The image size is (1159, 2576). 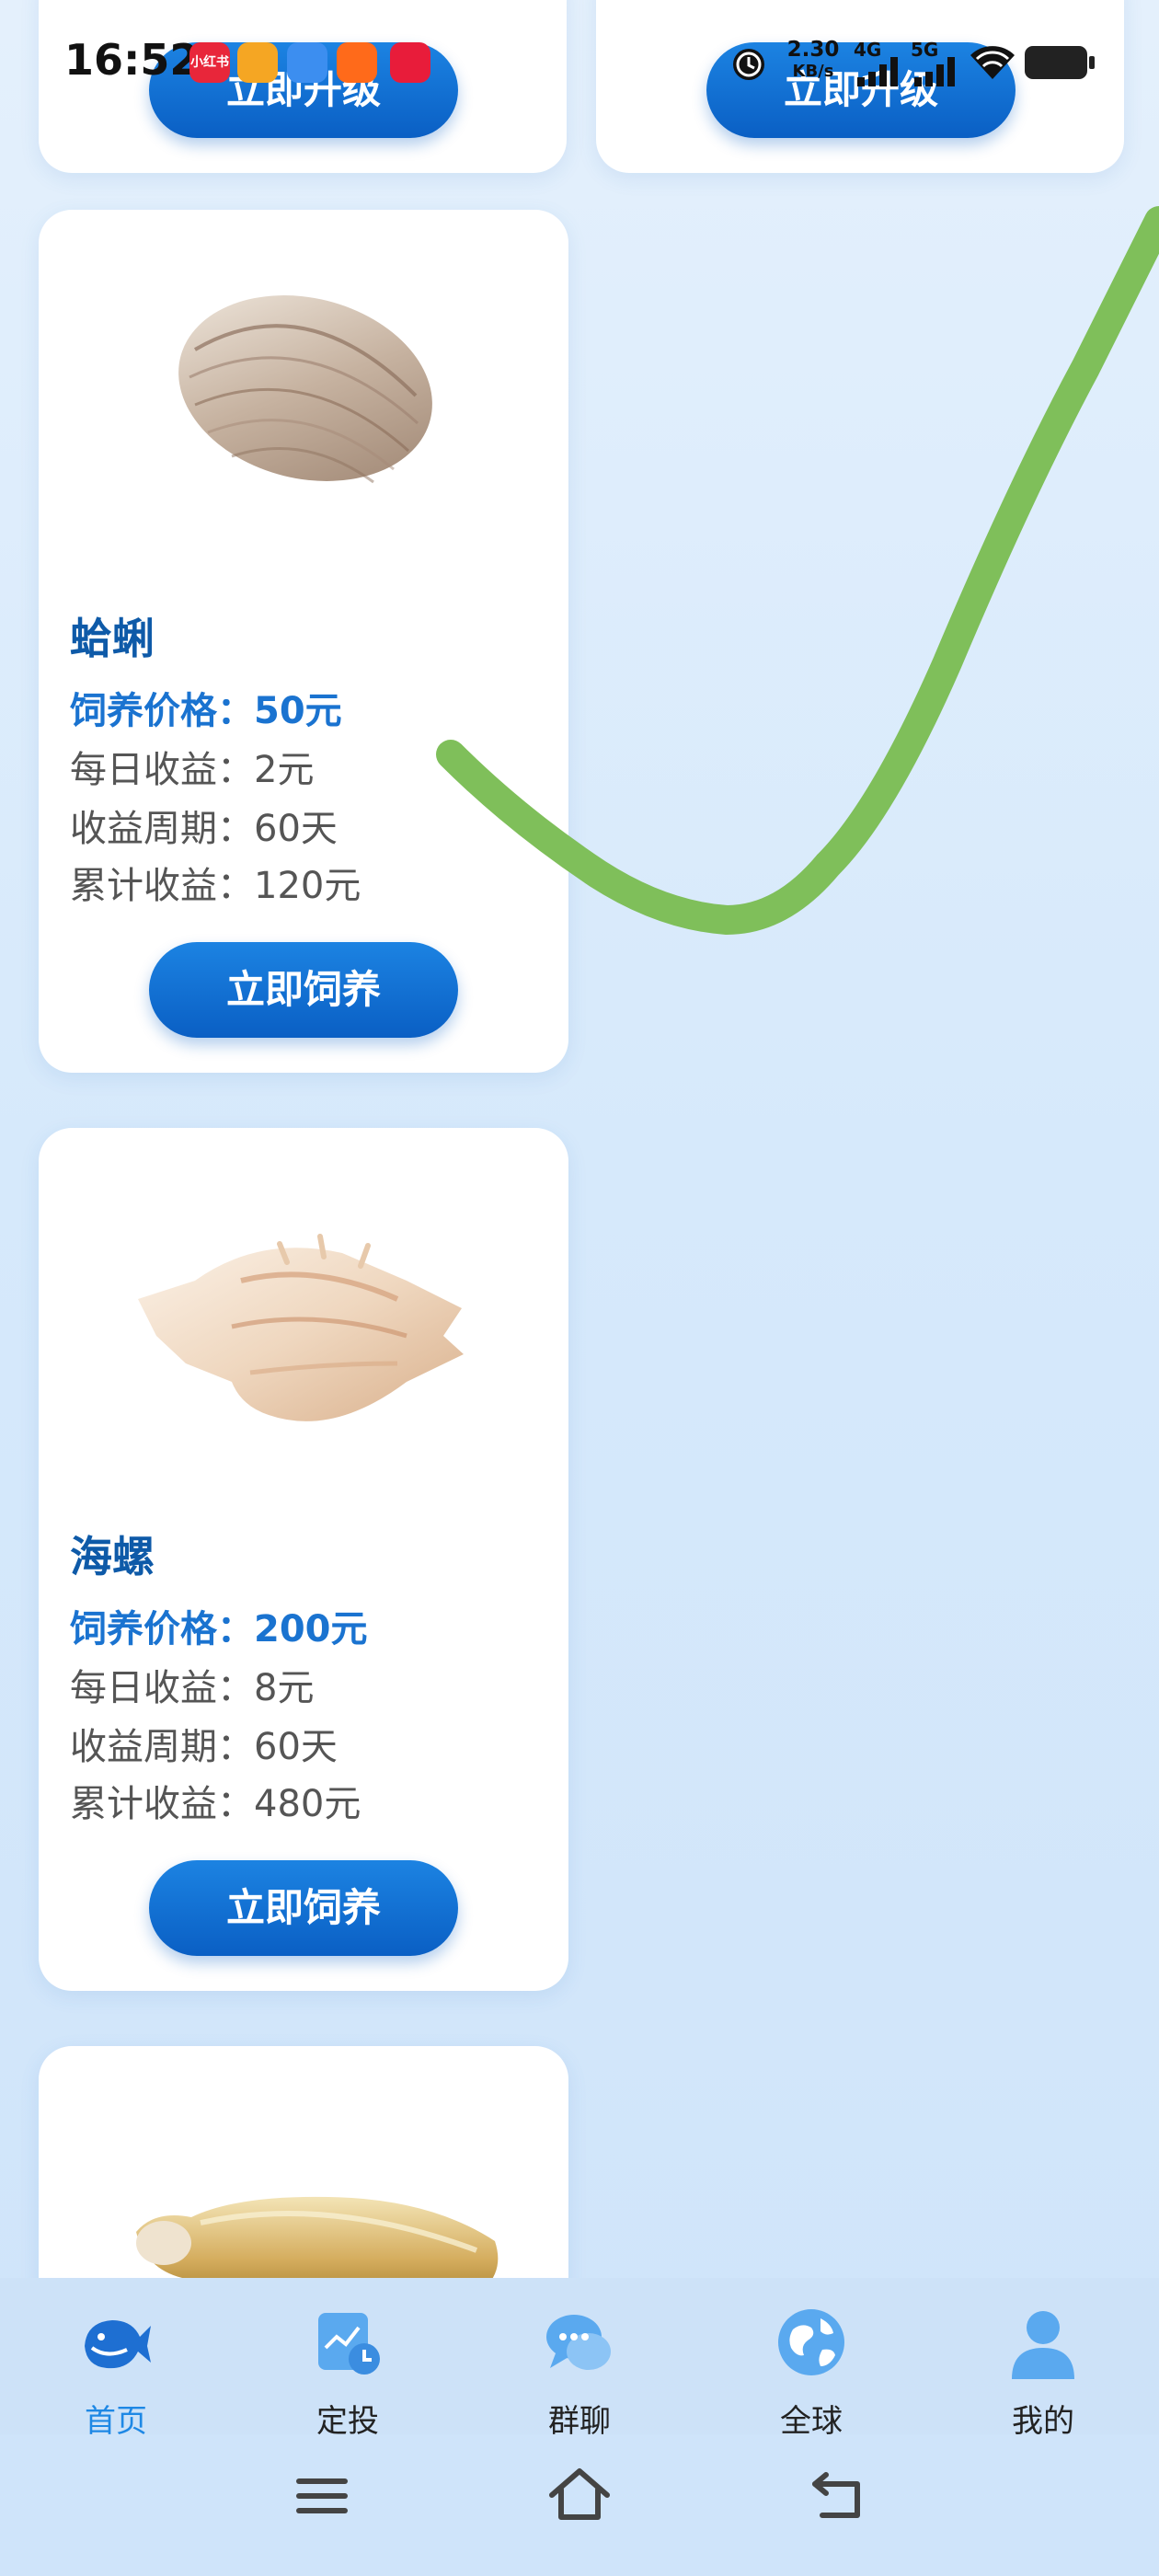 I want to click on system-nav-bar, so click(x=579, y=2505).